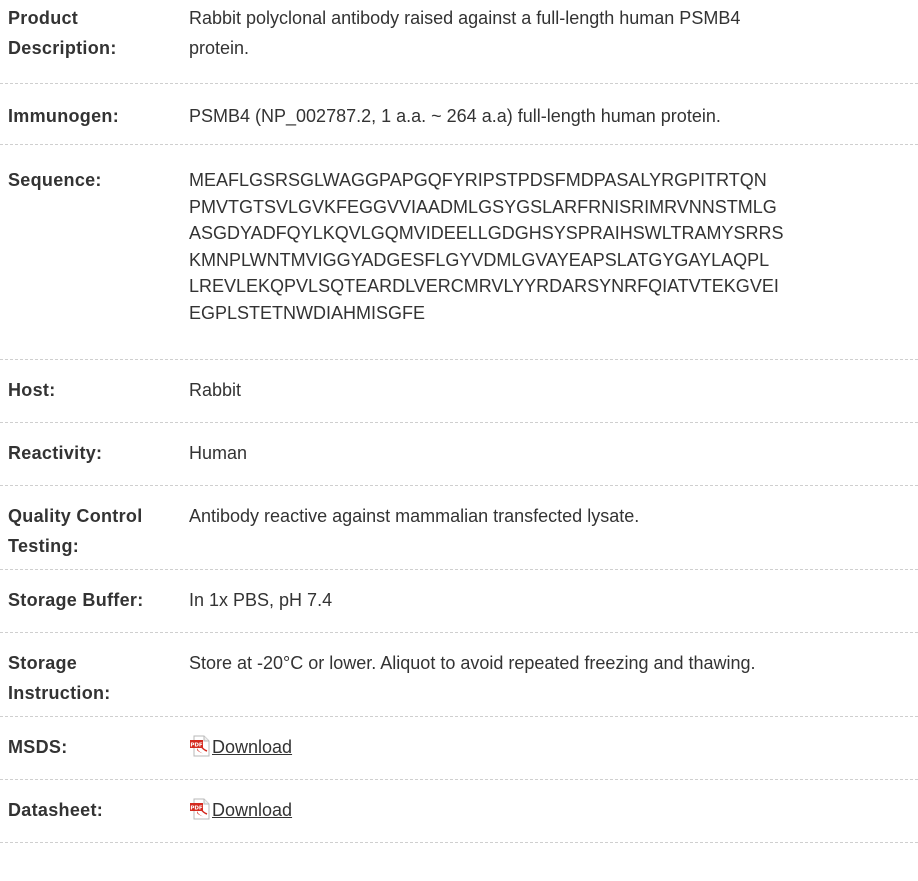  Describe the element at coordinates (44, 546) in the screenshot. I see `label-line: Testing:` at that location.